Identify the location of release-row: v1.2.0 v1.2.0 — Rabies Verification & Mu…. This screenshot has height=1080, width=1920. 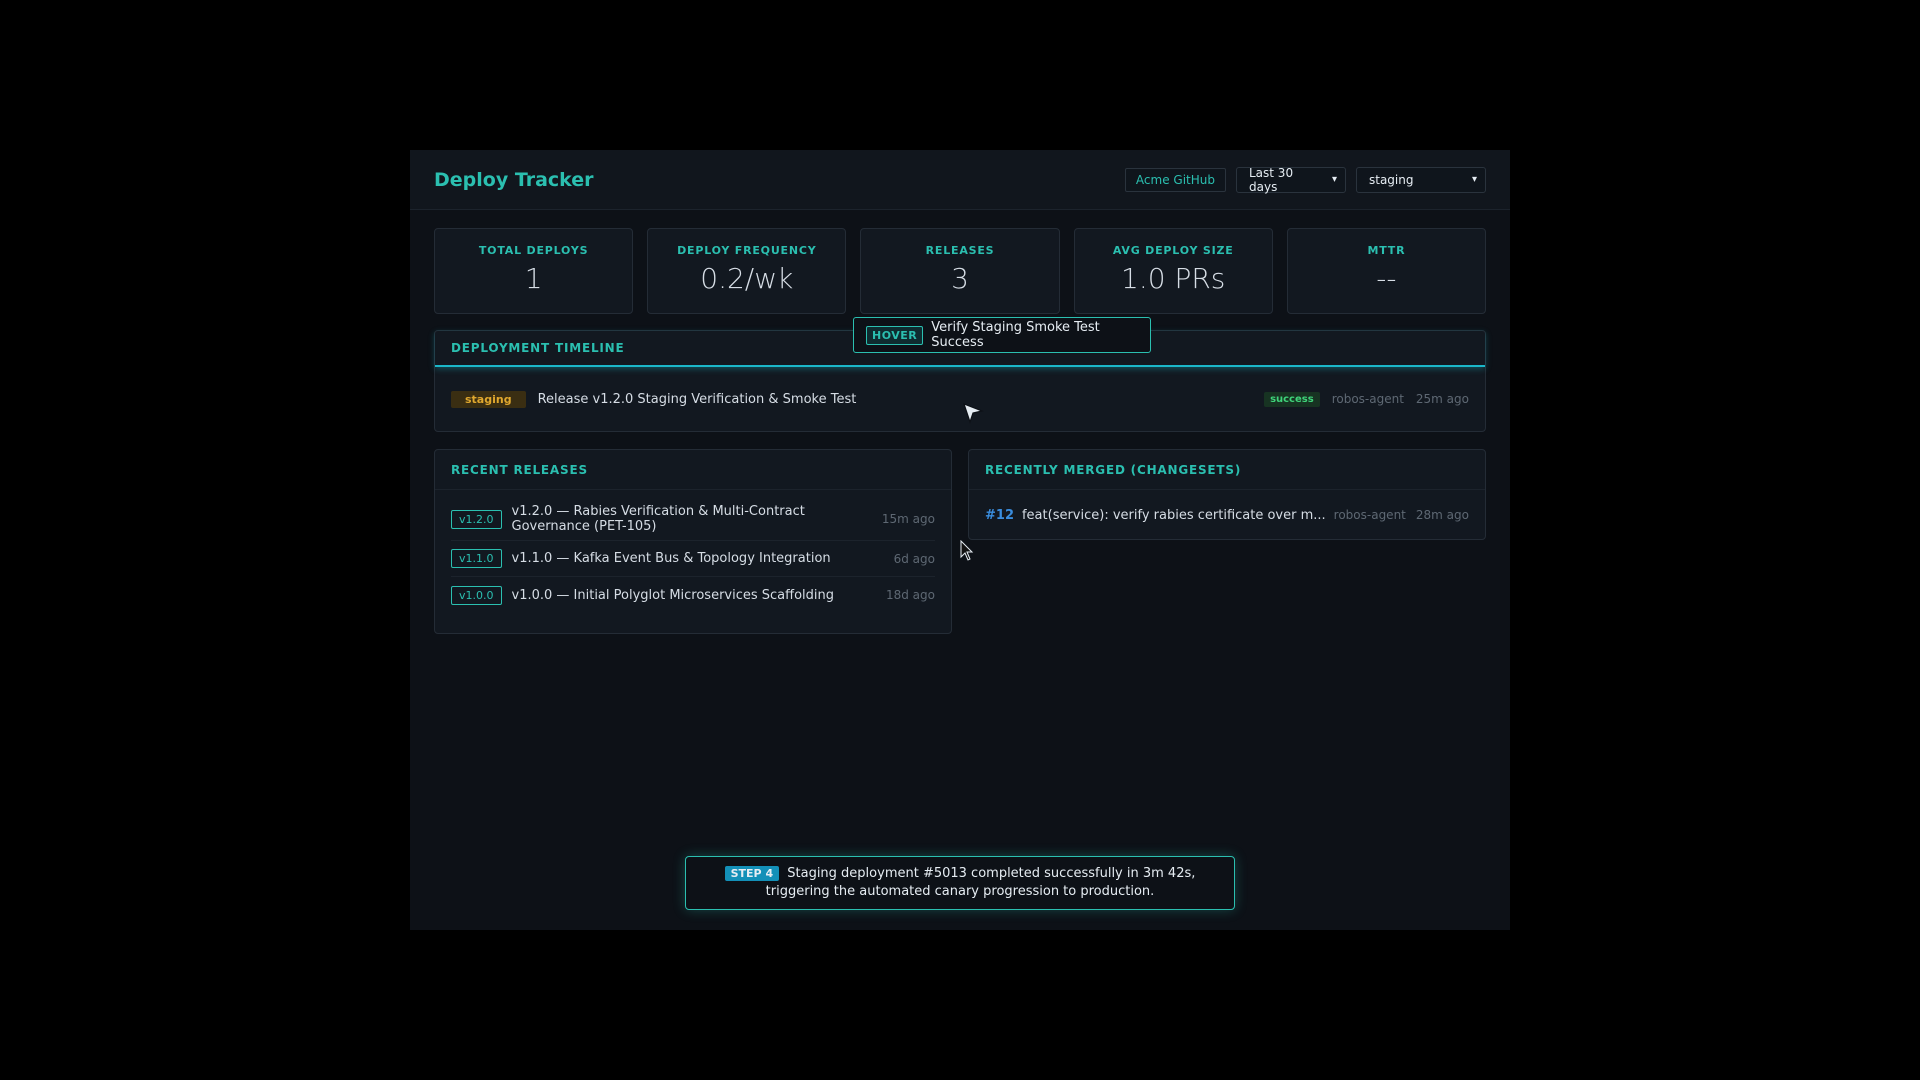
(693, 519).